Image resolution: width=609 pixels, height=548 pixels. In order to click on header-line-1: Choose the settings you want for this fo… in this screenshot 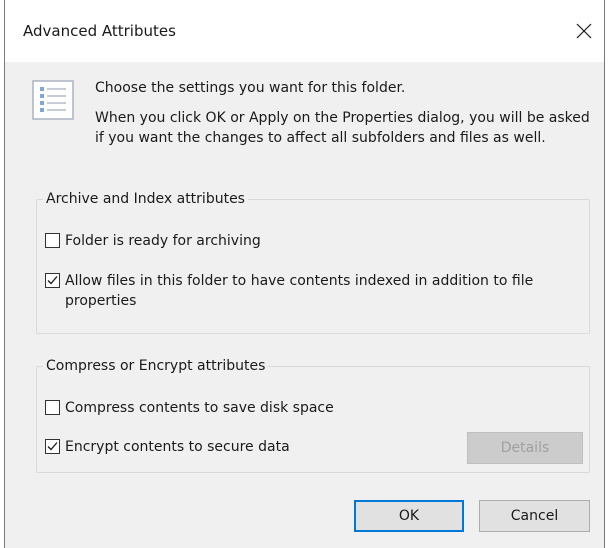, I will do `click(250, 88)`.